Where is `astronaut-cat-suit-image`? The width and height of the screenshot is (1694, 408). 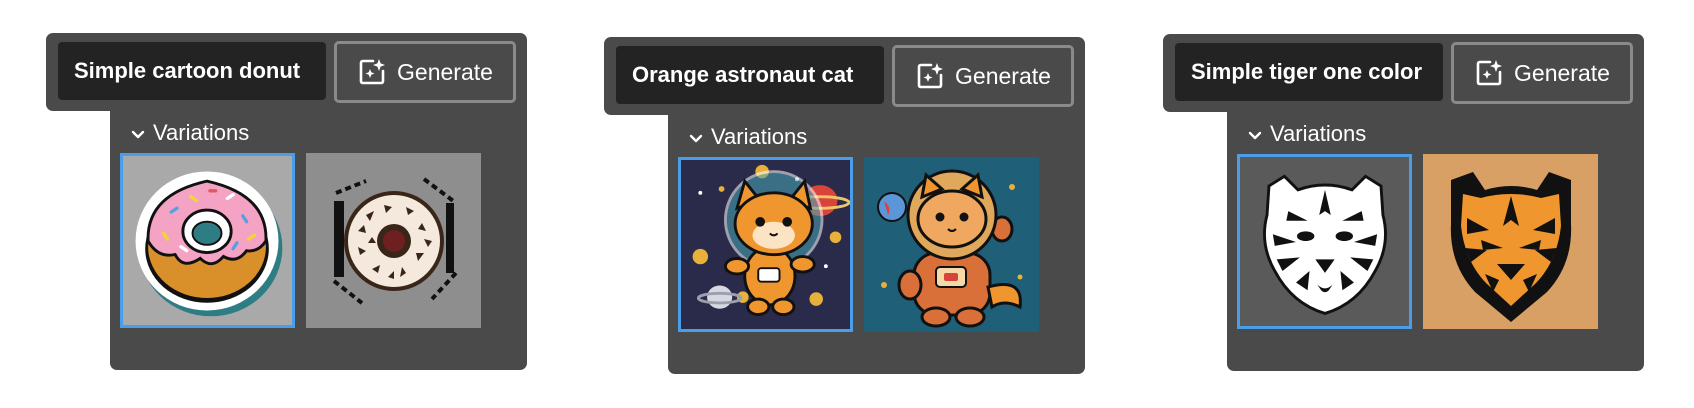
astronaut-cat-suit-image is located at coordinates (951, 244).